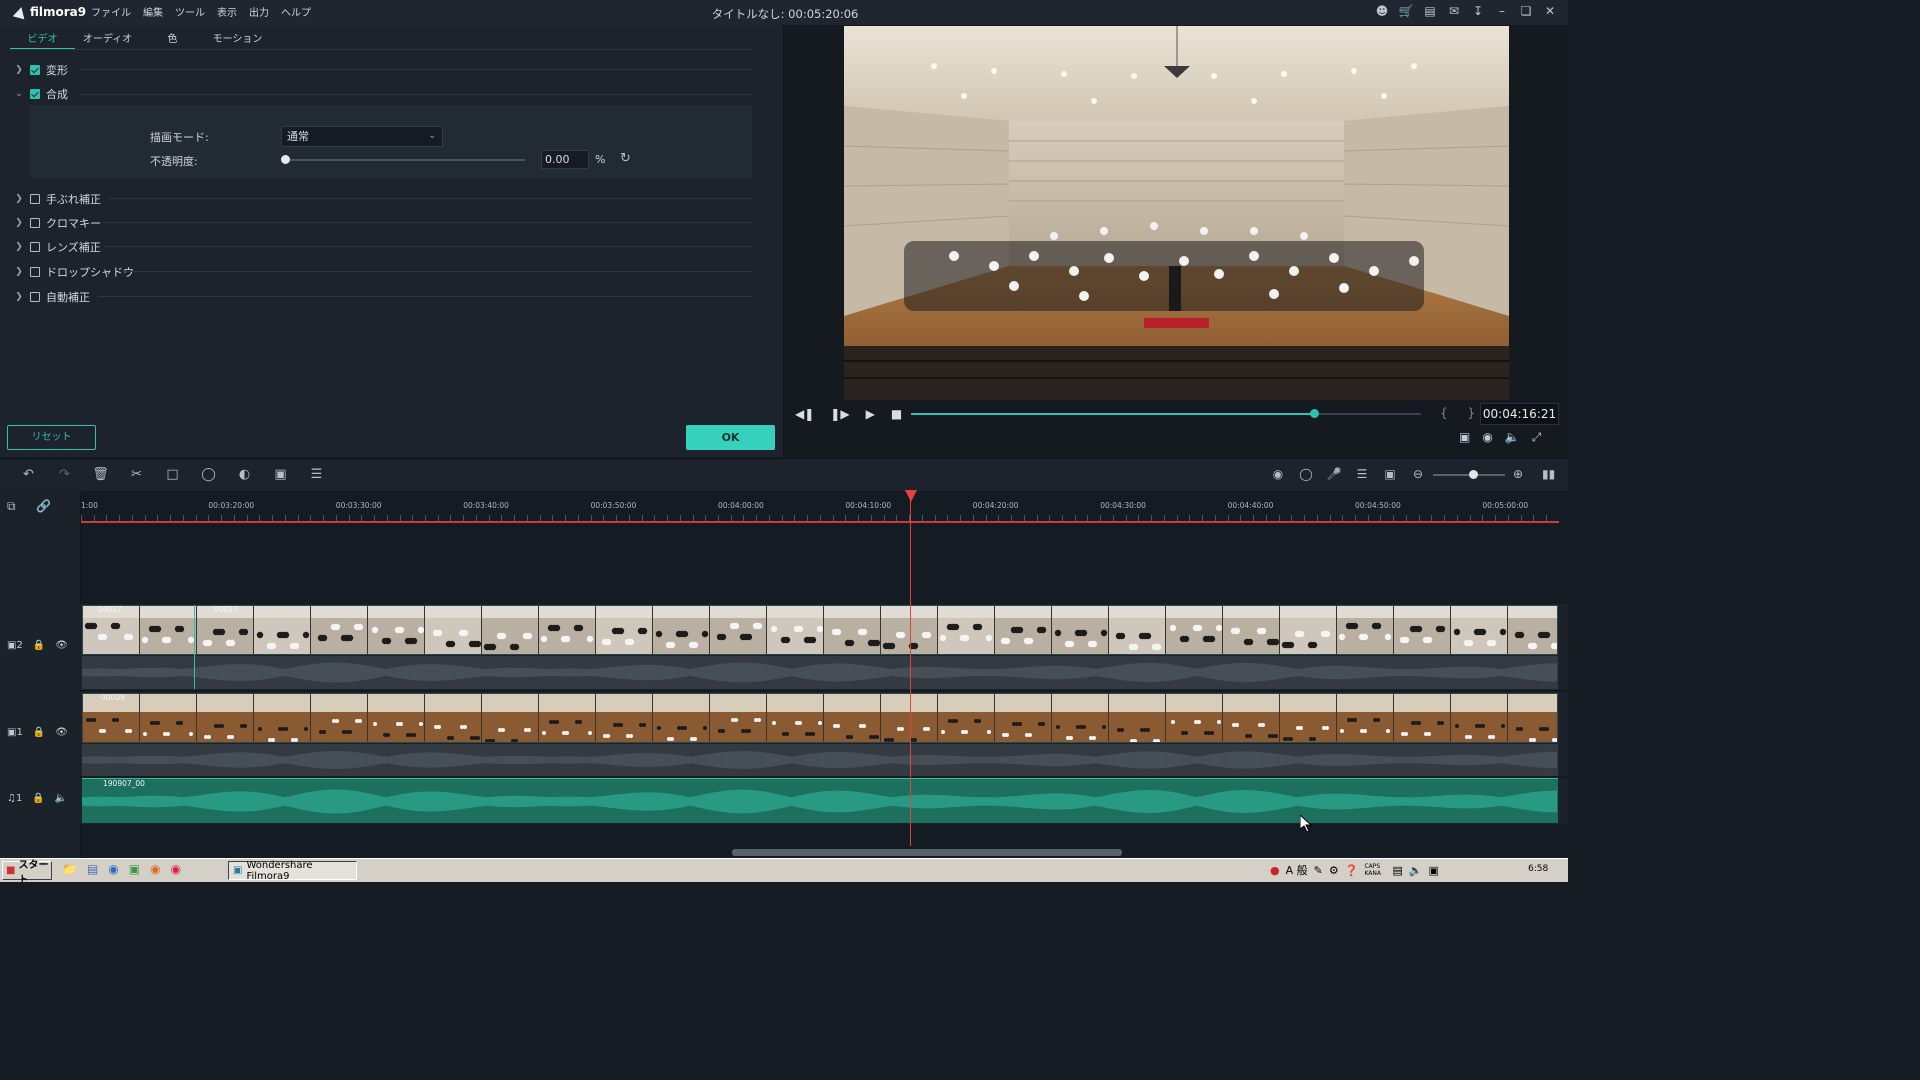 The height and width of the screenshot is (1080, 1920). What do you see at coordinates (176, 869) in the screenshot?
I see `chrome-icon: ◉` at bounding box center [176, 869].